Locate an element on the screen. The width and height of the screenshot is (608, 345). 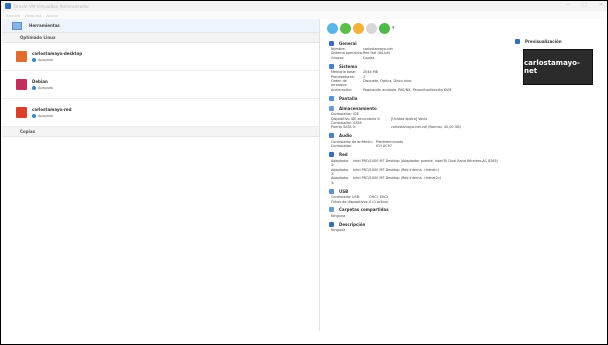
add-icon is located at coordinates (345, 28).